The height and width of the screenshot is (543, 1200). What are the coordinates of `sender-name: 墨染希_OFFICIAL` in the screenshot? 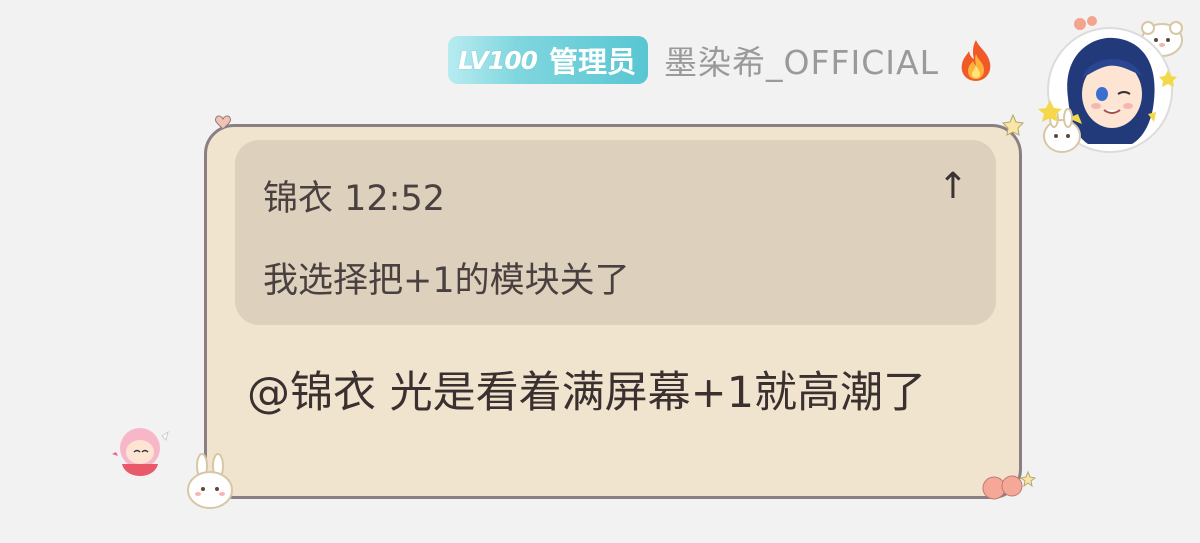 It's located at (801, 60).